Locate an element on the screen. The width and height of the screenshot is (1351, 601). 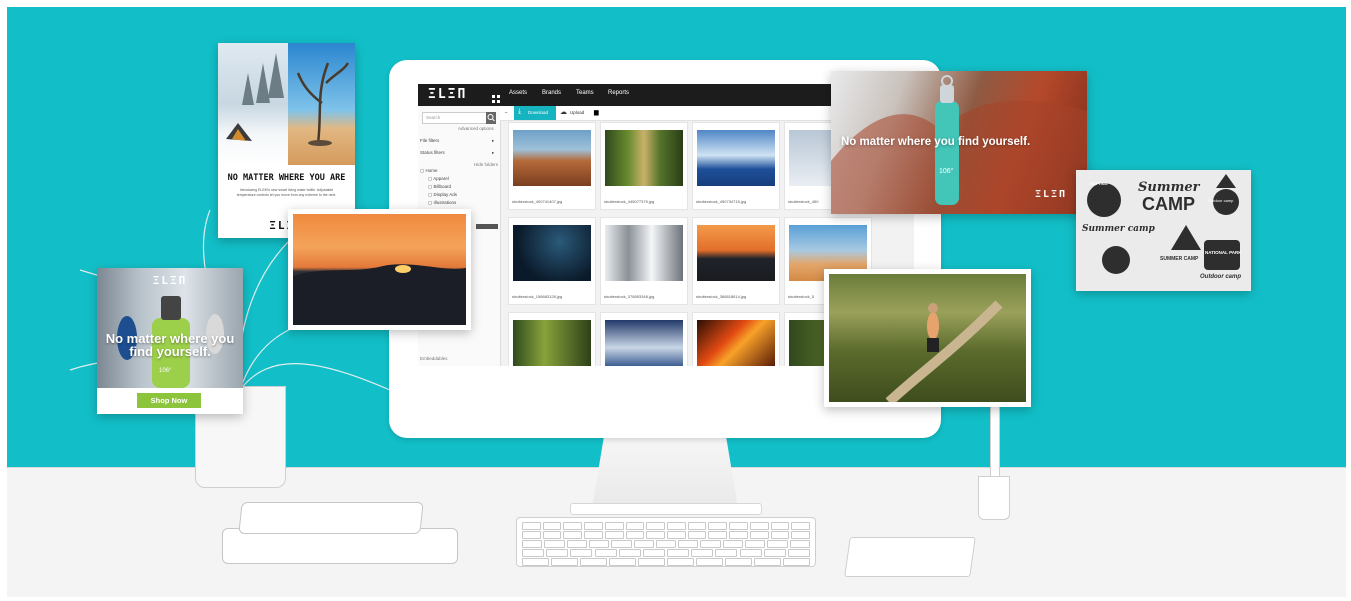
app-logo: ΞLΞΠ is located at coordinates (447, 94).